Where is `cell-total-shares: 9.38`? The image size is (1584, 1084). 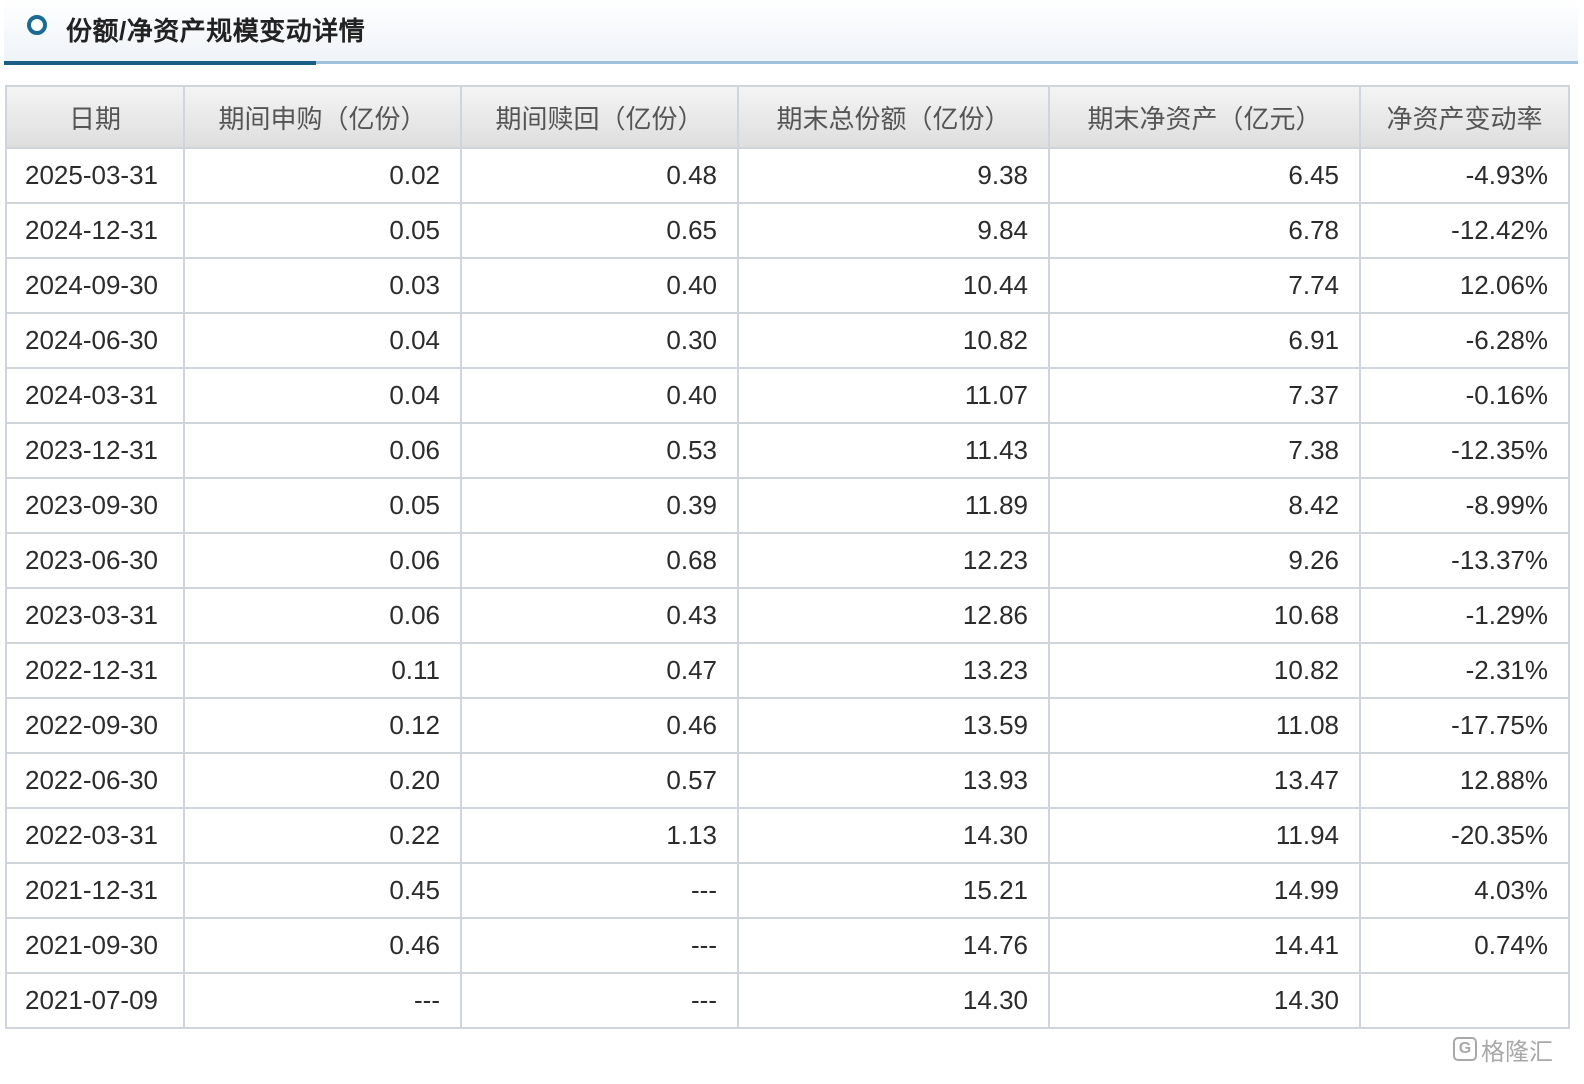
cell-total-shares: 9.38 is located at coordinates (893, 175).